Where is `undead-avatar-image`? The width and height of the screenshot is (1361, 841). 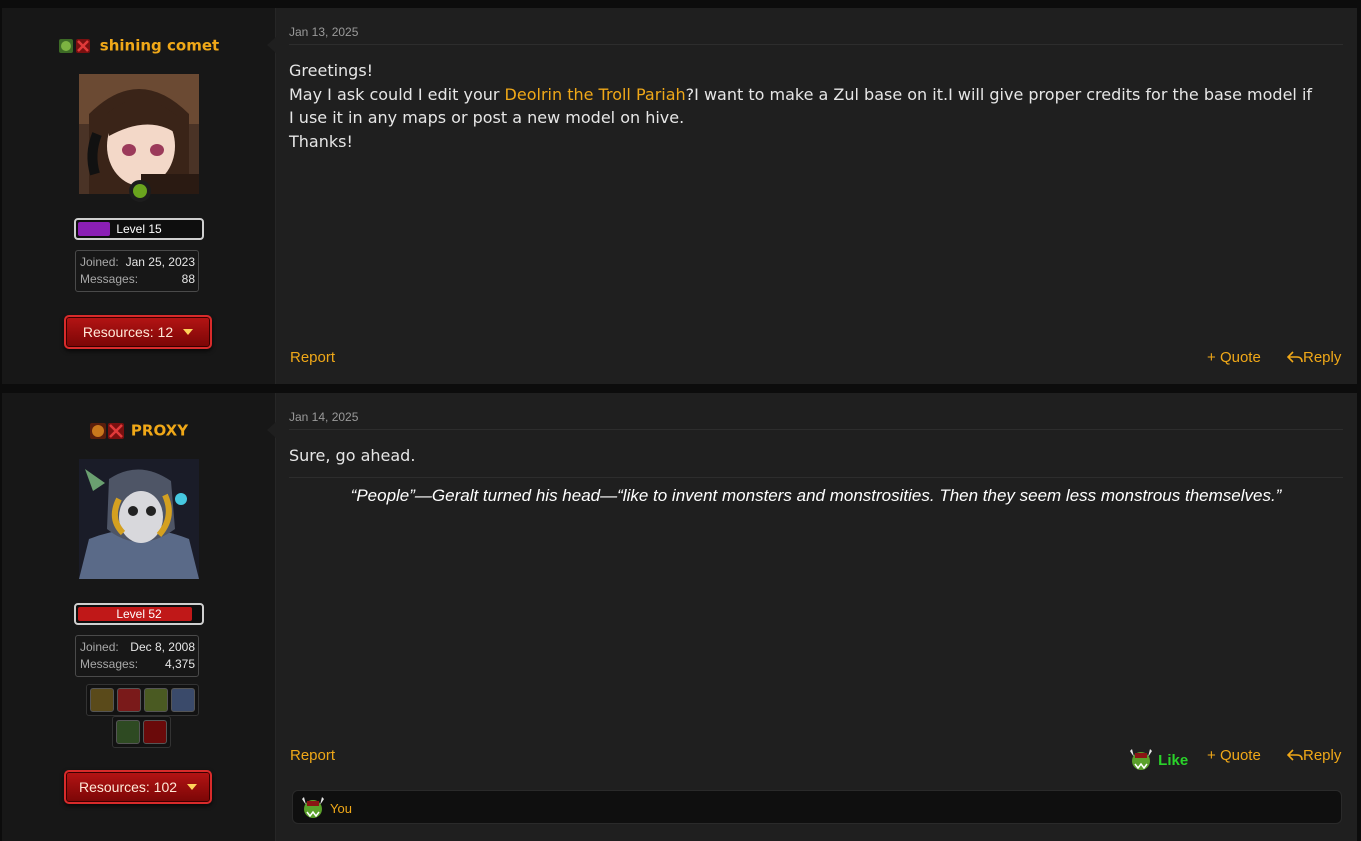 undead-avatar-image is located at coordinates (139, 519).